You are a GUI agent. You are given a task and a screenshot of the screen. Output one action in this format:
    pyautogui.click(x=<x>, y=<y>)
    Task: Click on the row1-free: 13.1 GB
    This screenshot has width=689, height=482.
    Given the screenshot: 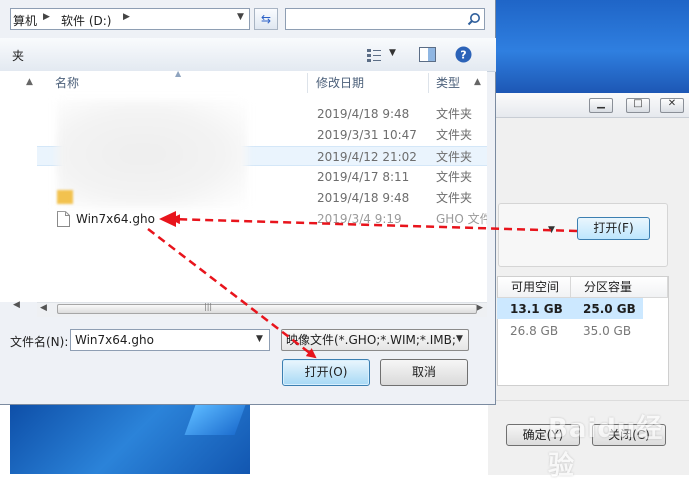 What is the action you would take?
    pyautogui.click(x=536, y=309)
    